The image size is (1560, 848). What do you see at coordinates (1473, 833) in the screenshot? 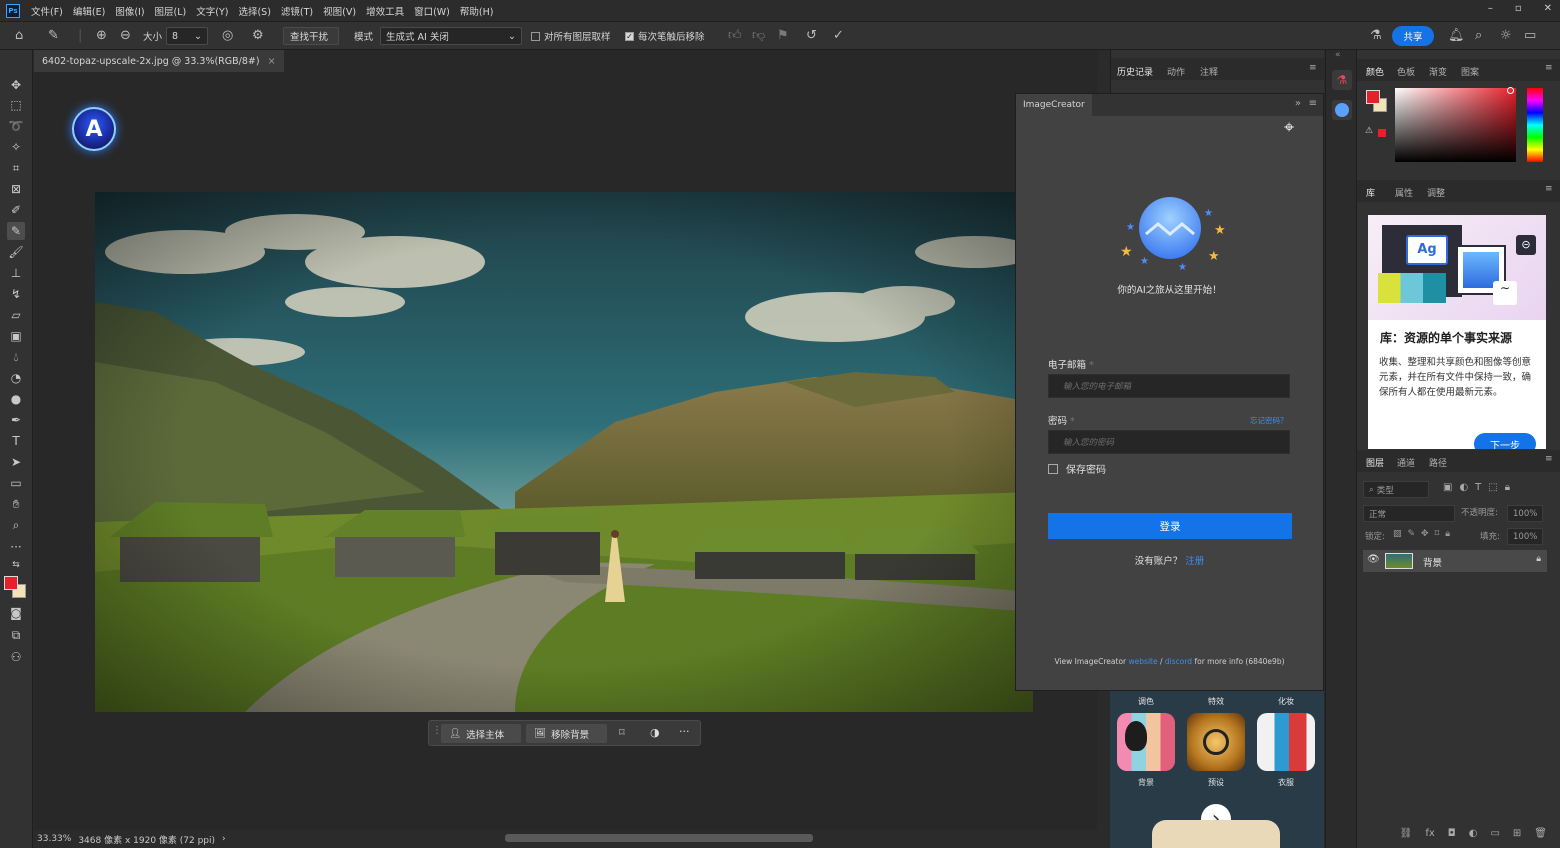
I see `adjustment-layer-icon: ◐` at bounding box center [1473, 833].